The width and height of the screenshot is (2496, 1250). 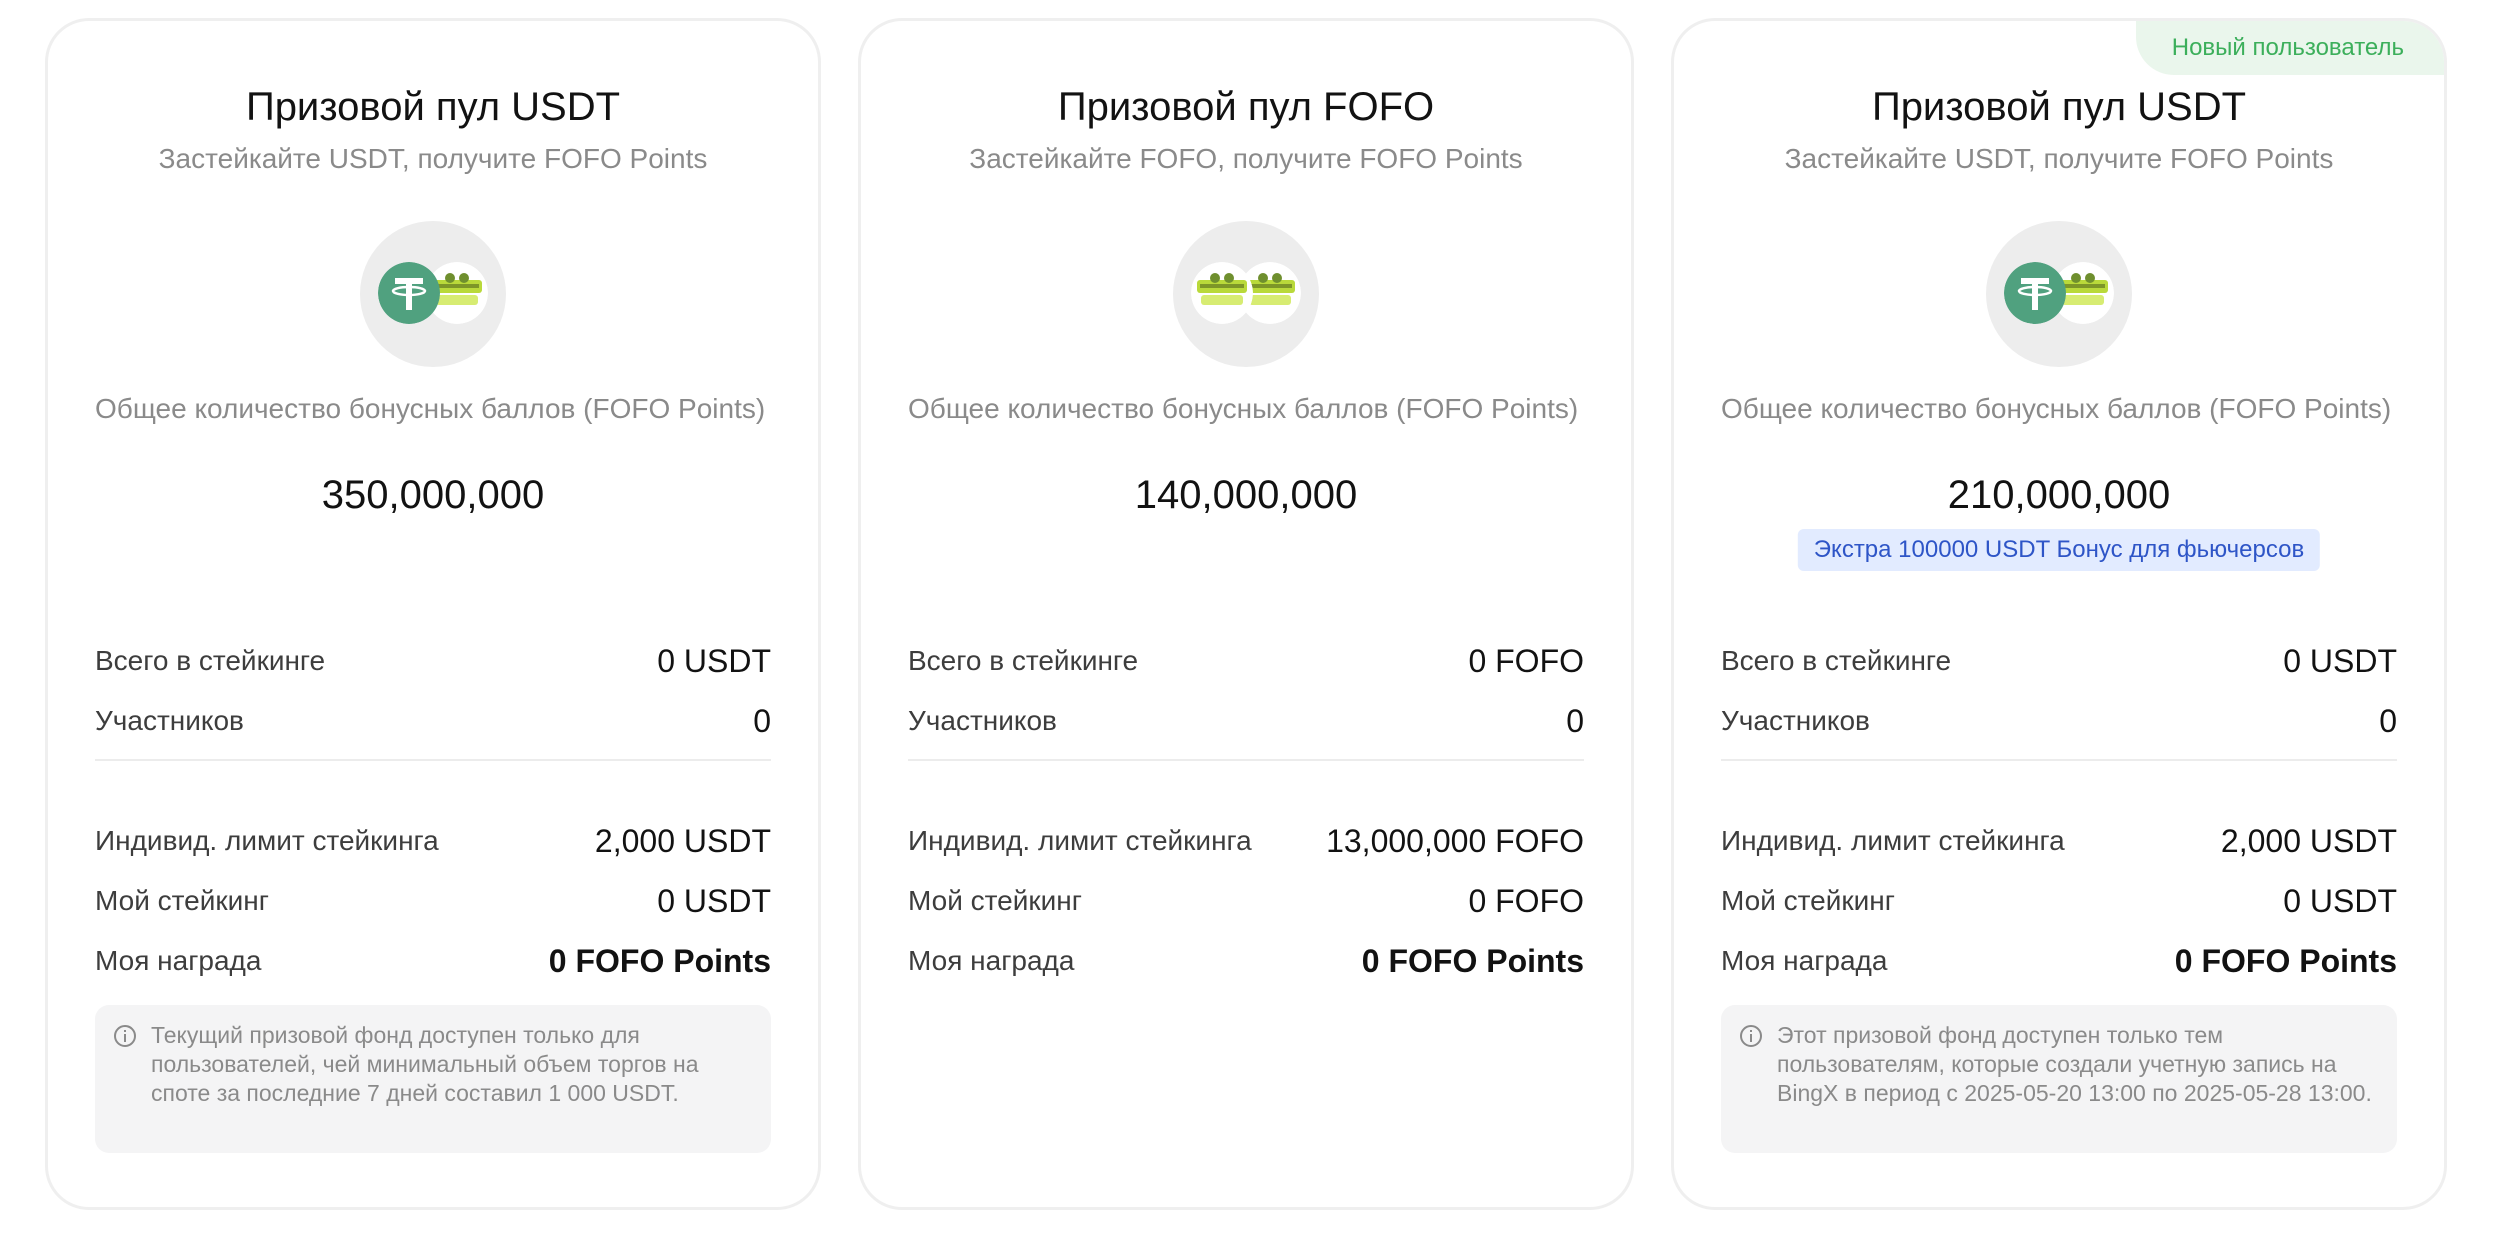 What do you see at coordinates (1455, 840) in the screenshot?
I see `staking-limit-value: 13,000,000 FOFO` at bounding box center [1455, 840].